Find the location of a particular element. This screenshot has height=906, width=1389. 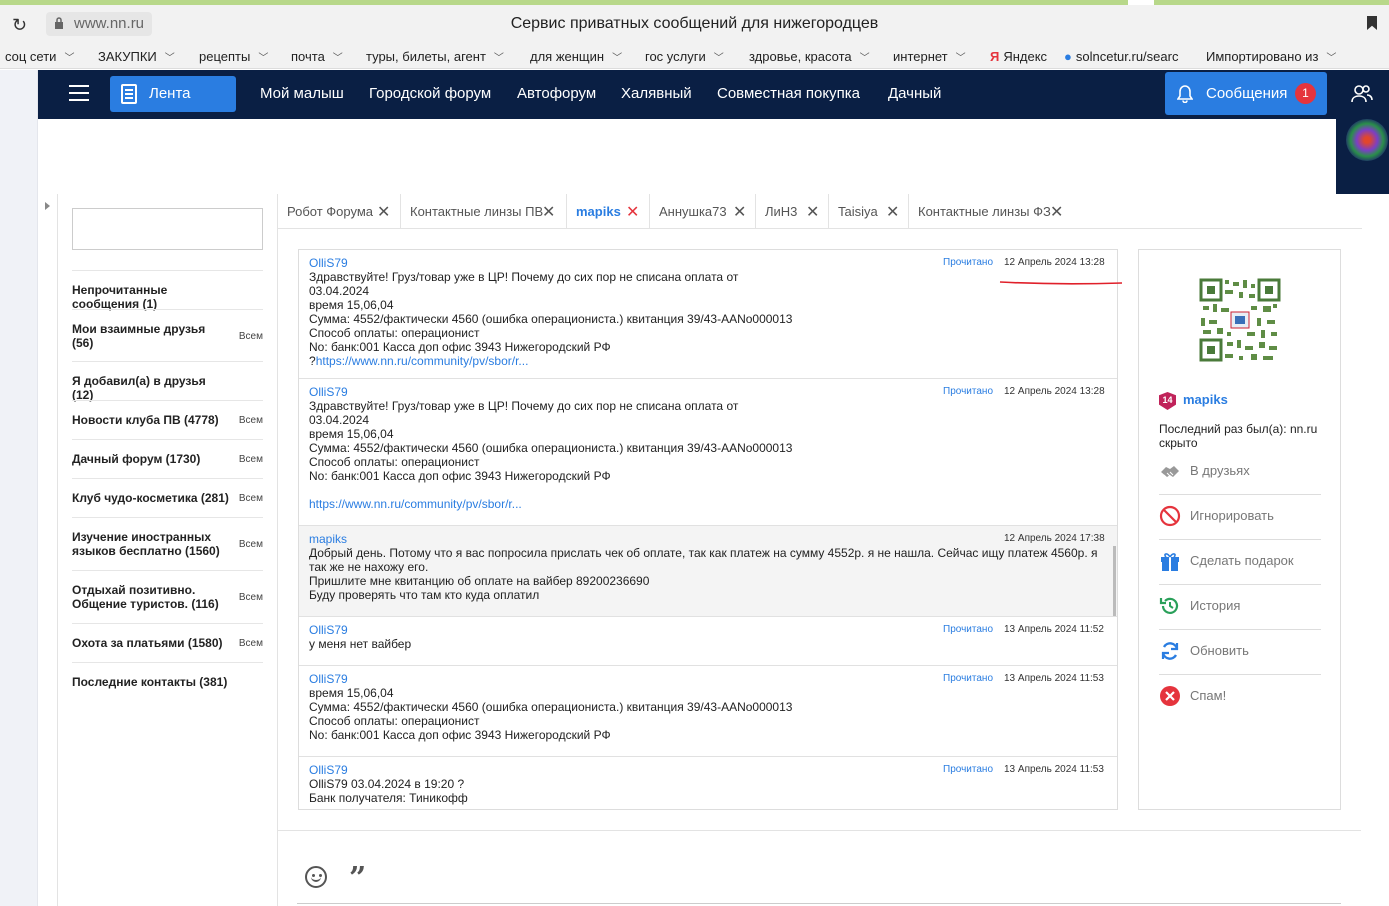

bookmark-item: Импортировано из ﹀ is located at coordinates (1271, 56).